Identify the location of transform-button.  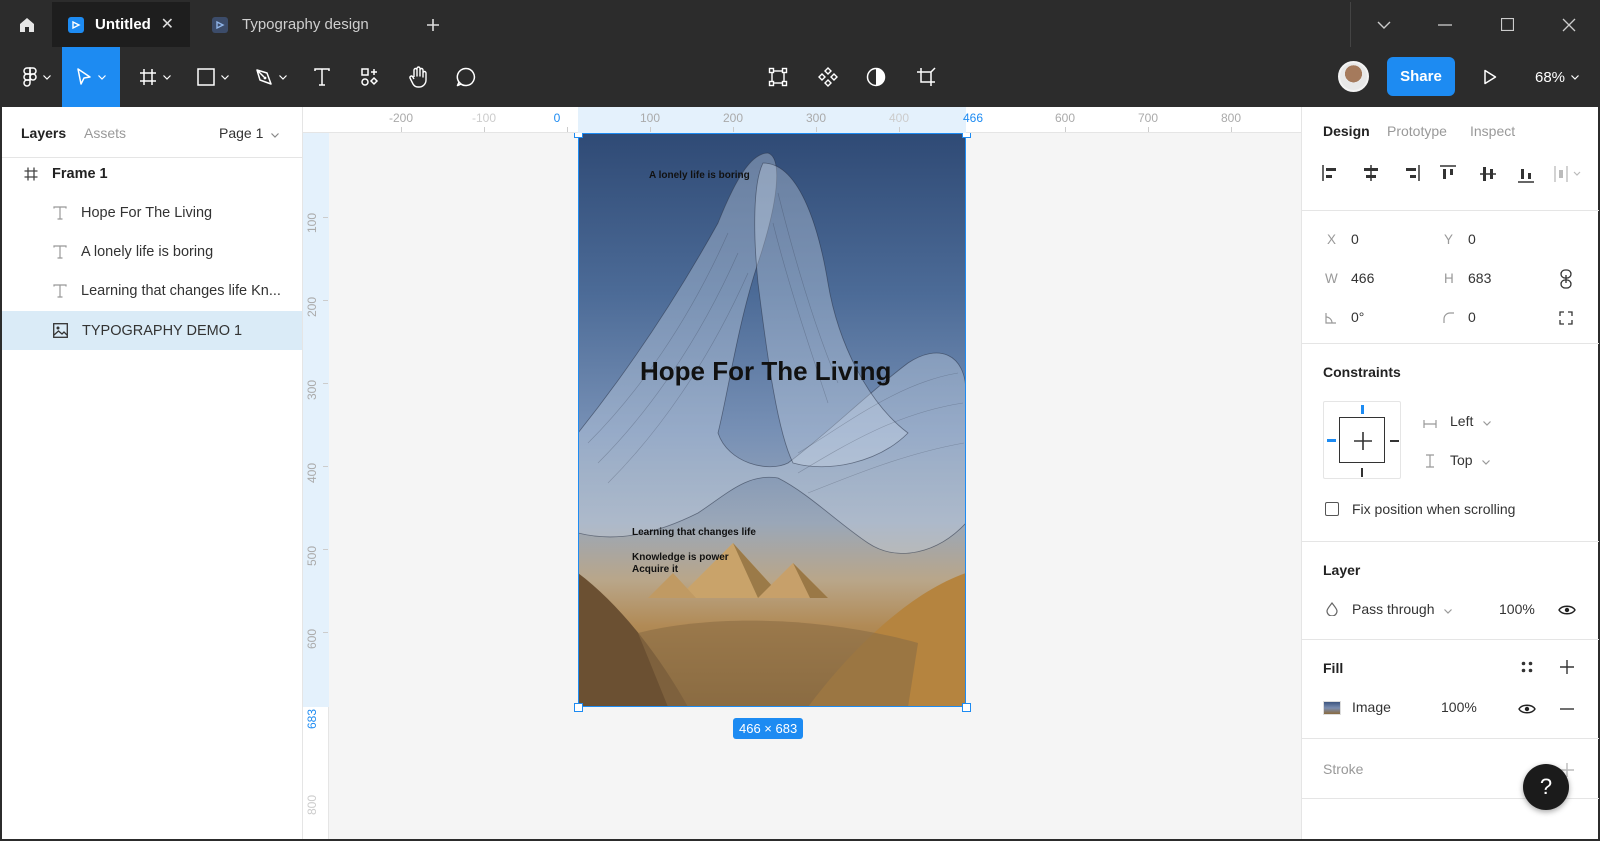
(778, 77).